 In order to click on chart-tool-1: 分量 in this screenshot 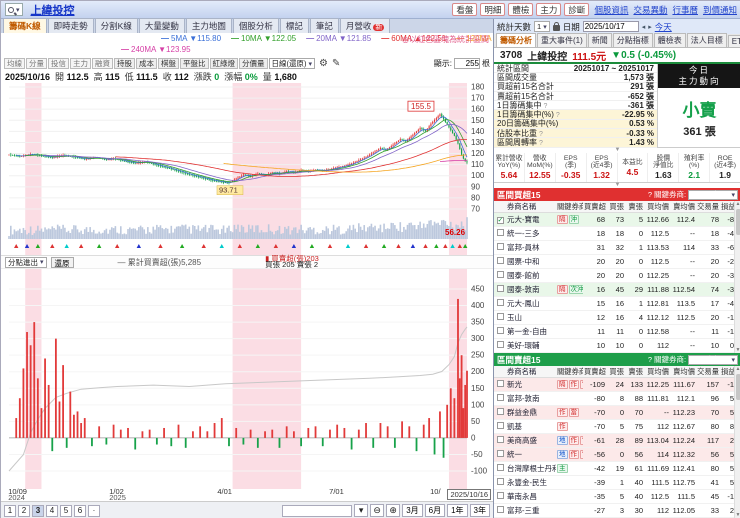, I will do `click(36, 63)`.